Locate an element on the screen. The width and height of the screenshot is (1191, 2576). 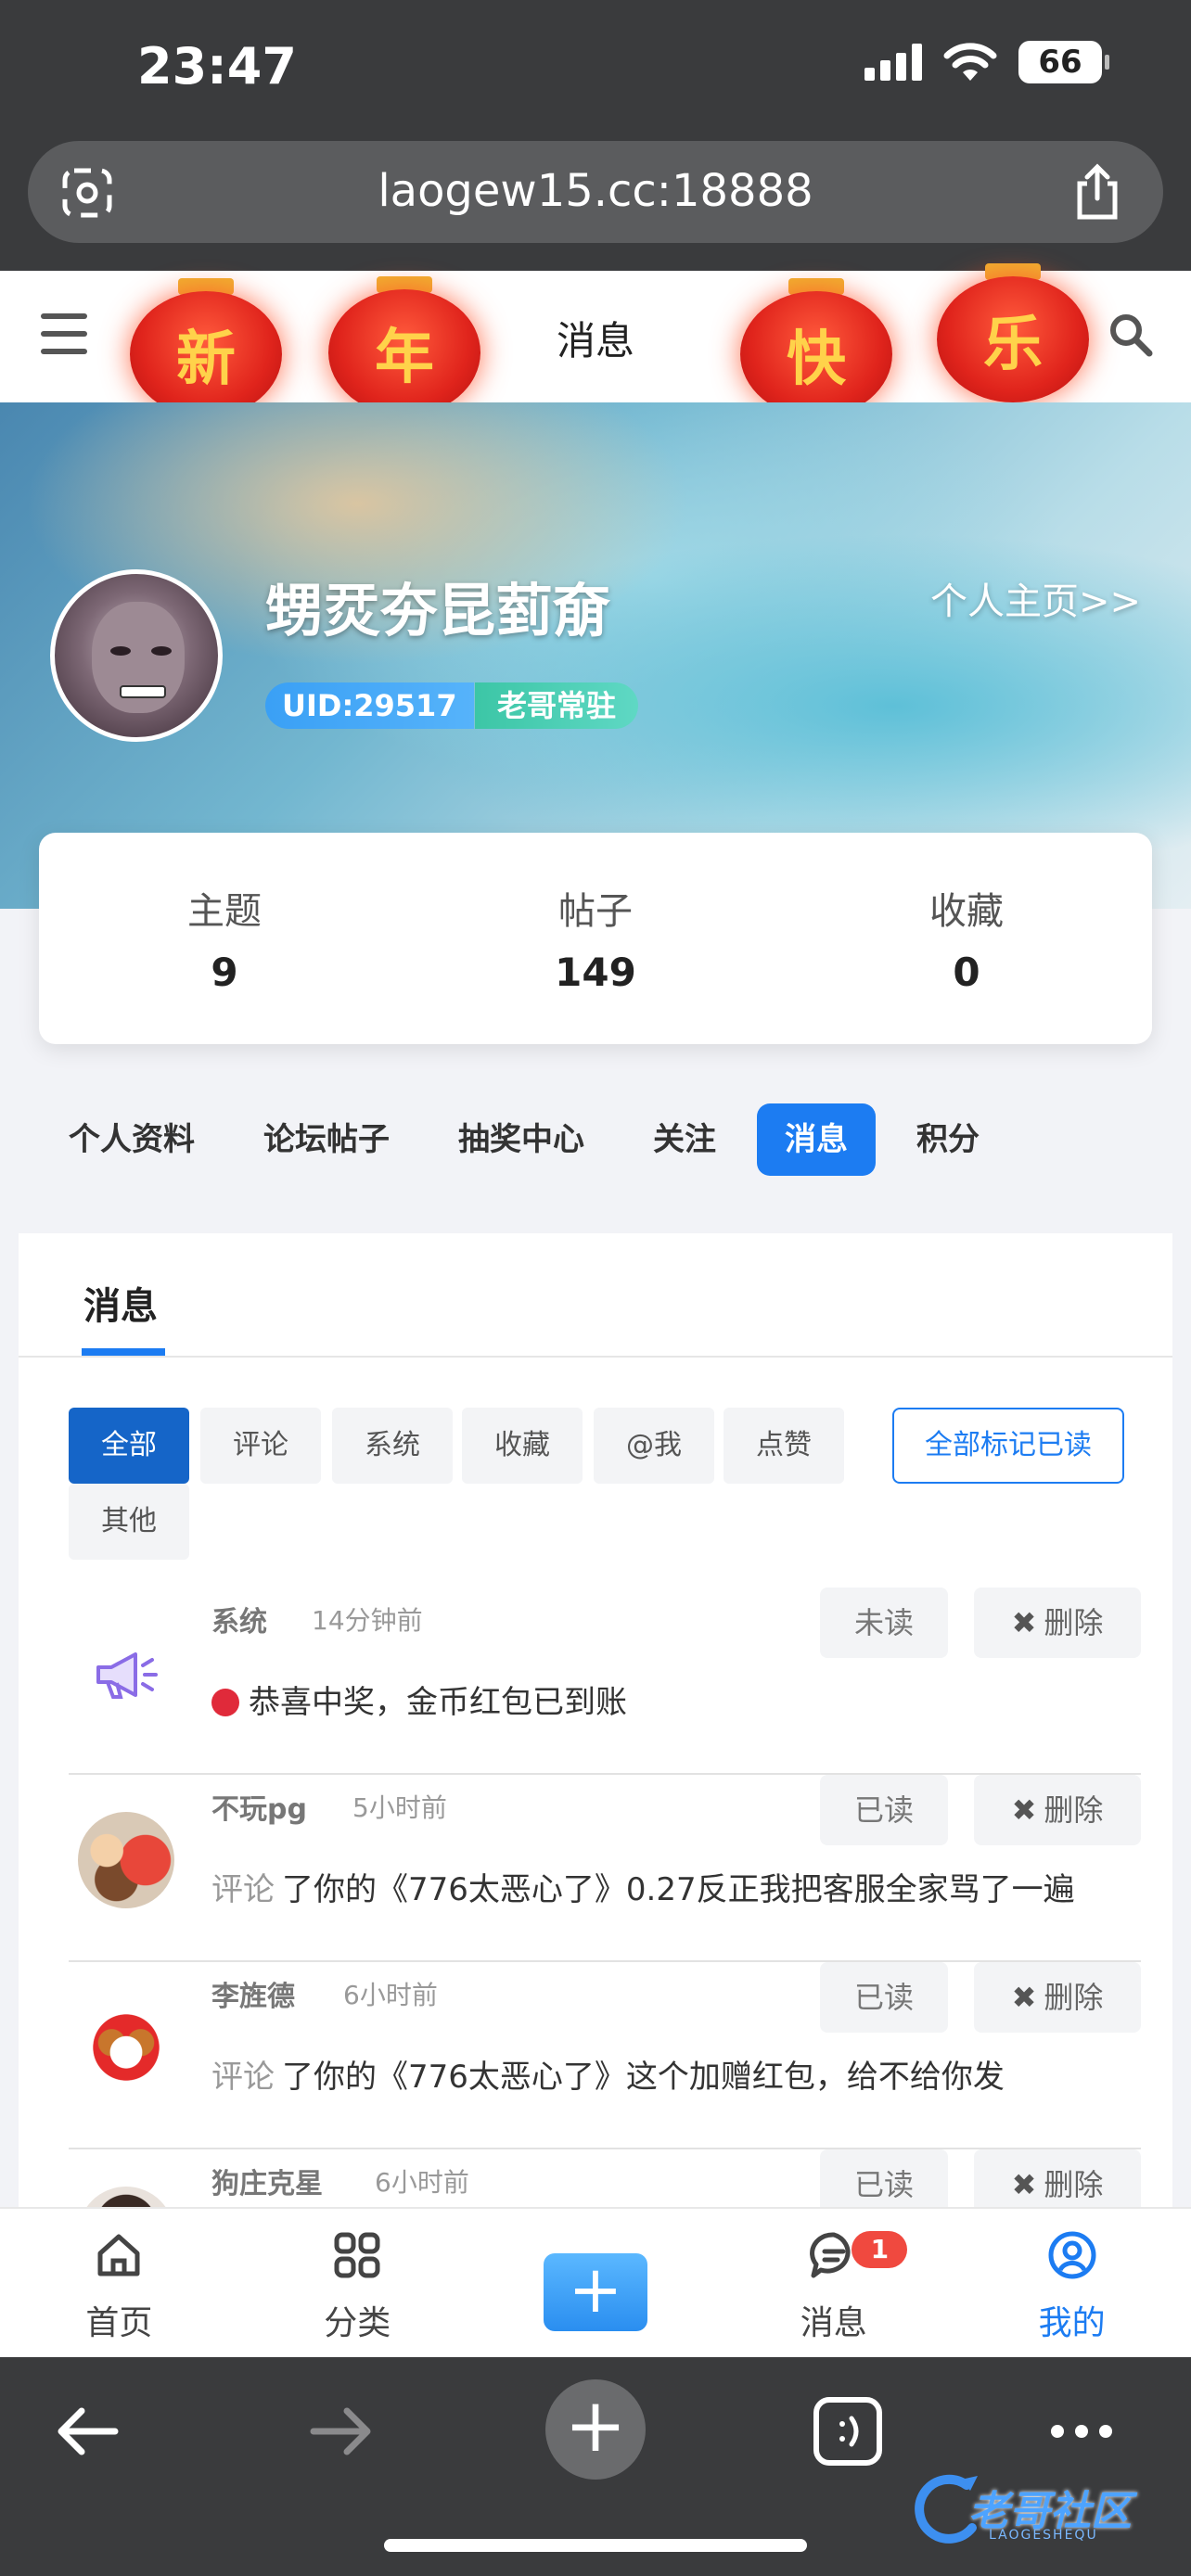
nav-home: 首页 is located at coordinates (119, 2283).